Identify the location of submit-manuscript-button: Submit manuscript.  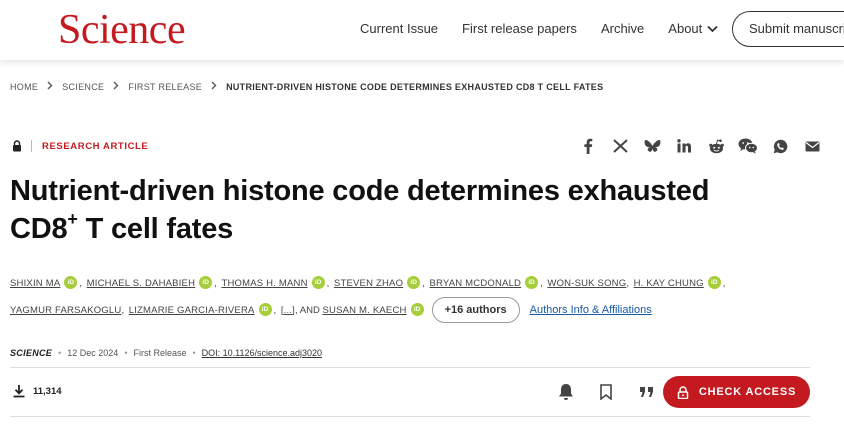
(788, 29).